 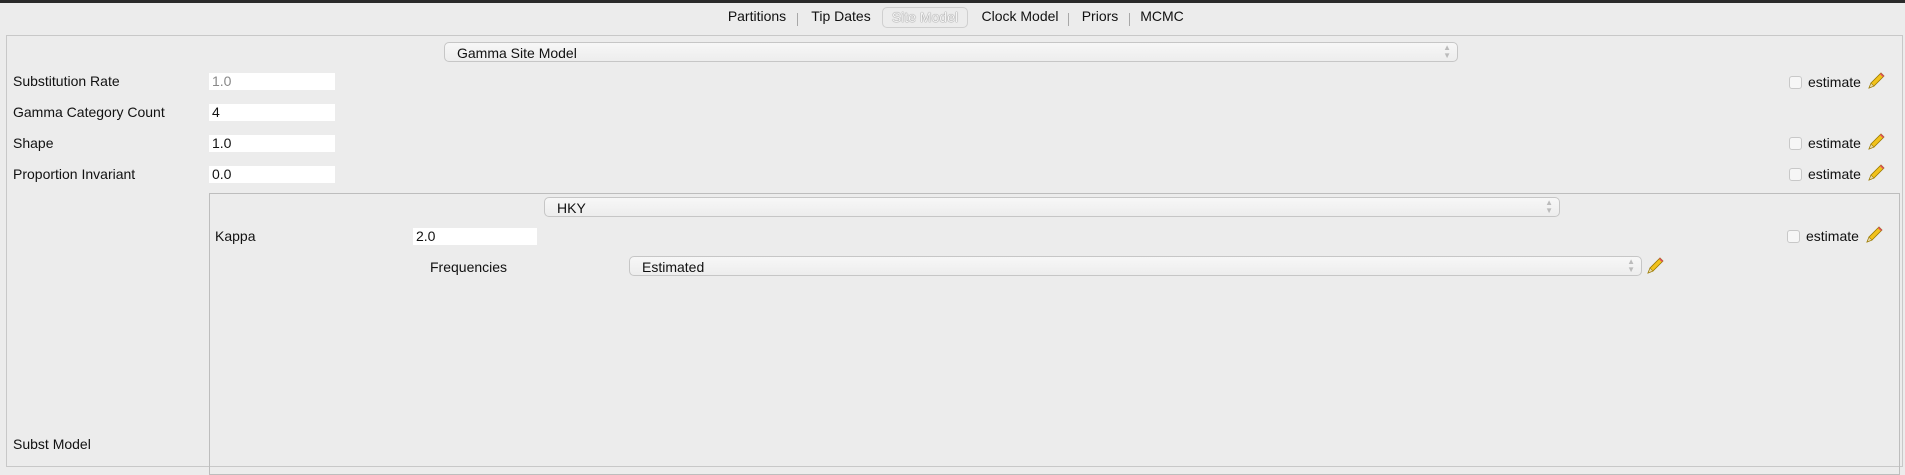 What do you see at coordinates (925, 17) in the screenshot?
I see `tab-site-model: Site Model` at bounding box center [925, 17].